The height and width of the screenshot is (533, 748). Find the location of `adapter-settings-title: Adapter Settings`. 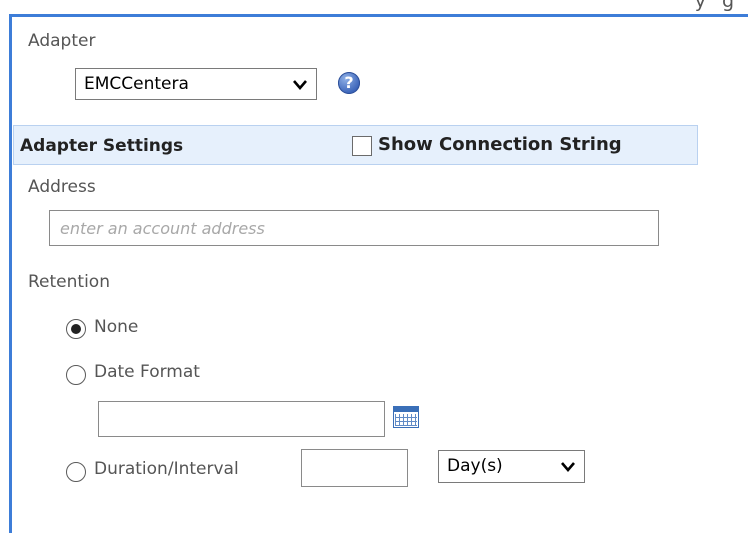

adapter-settings-title: Adapter Settings is located at coordinates (102, 146).